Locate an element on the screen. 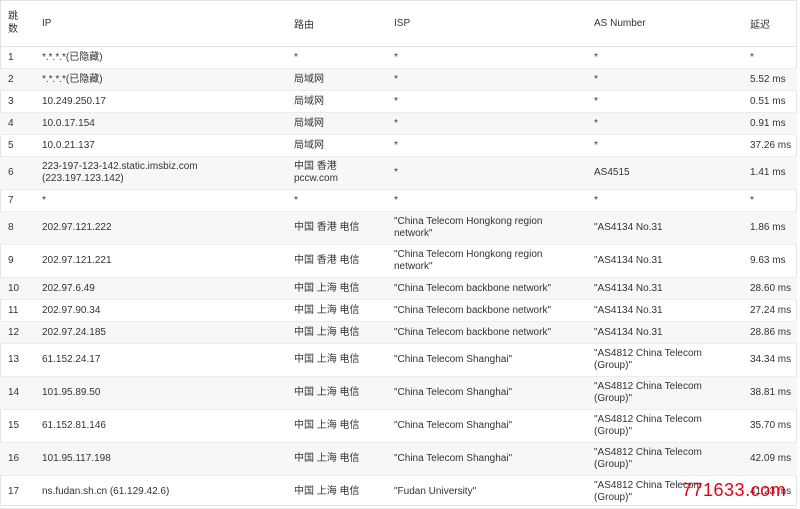 This screenshot has height=509, width=800. ip-cell: 10.249.250.17 is located at coordinates (160, 101).